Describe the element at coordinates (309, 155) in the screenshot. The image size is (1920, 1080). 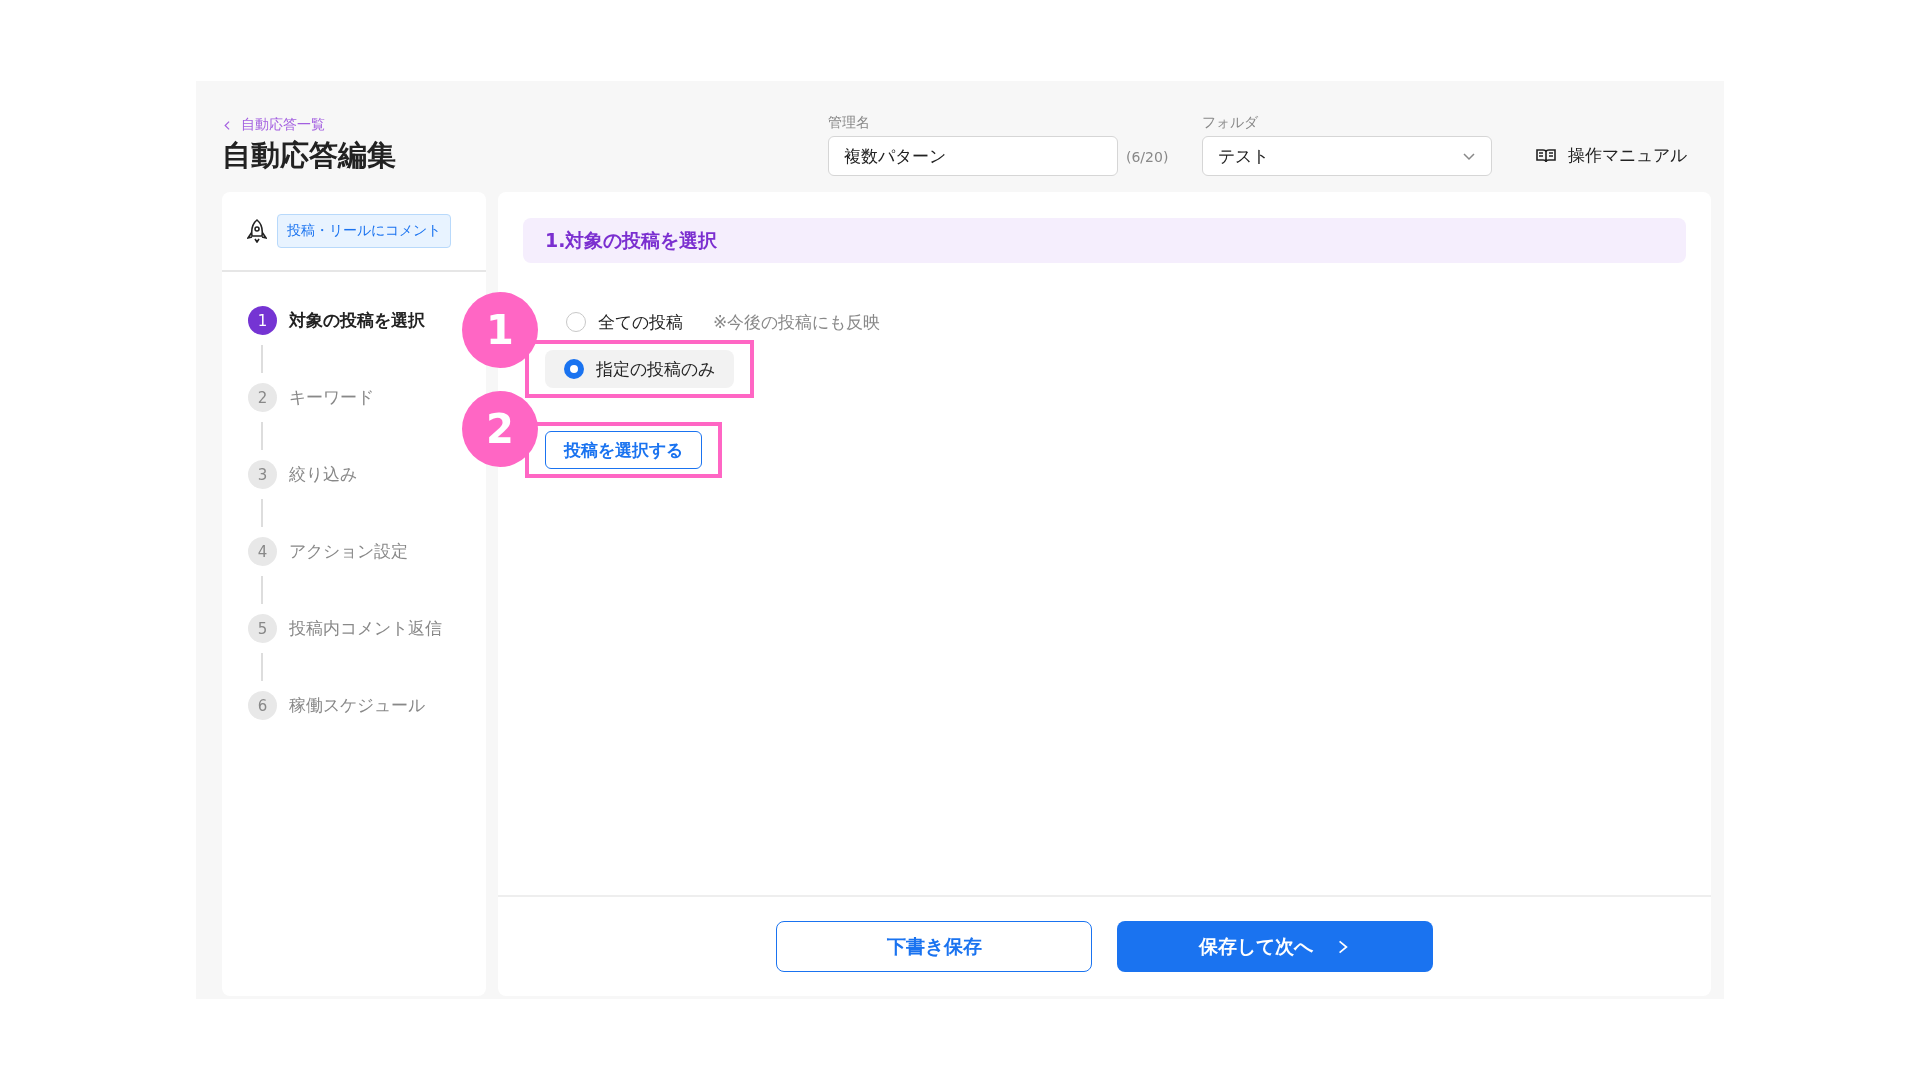
I see `page-title: 自動応答編集` at that location.